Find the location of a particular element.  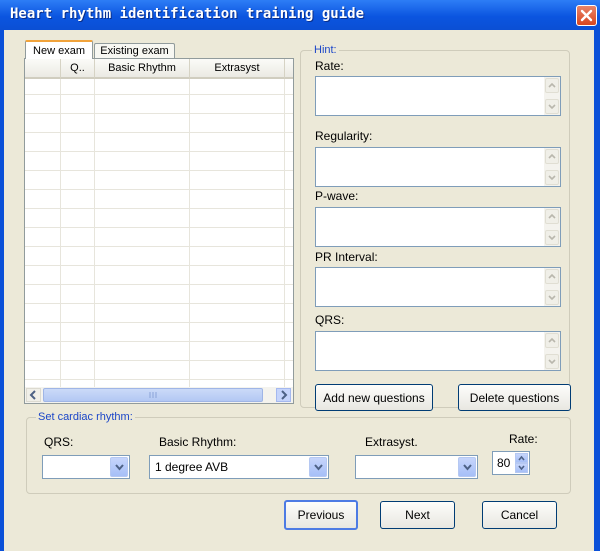

qrs-dropdown-button is located at coordinates (119, 467).